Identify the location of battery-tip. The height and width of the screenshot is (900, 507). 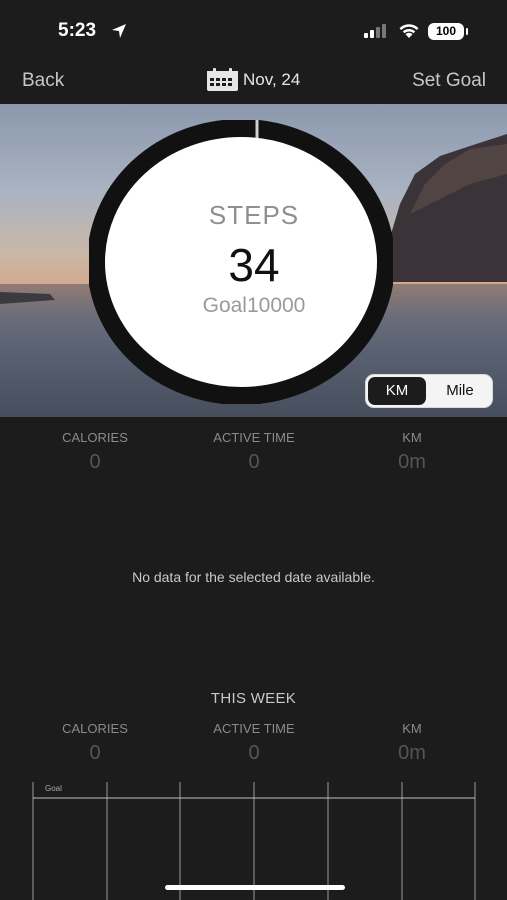
(467, 31).